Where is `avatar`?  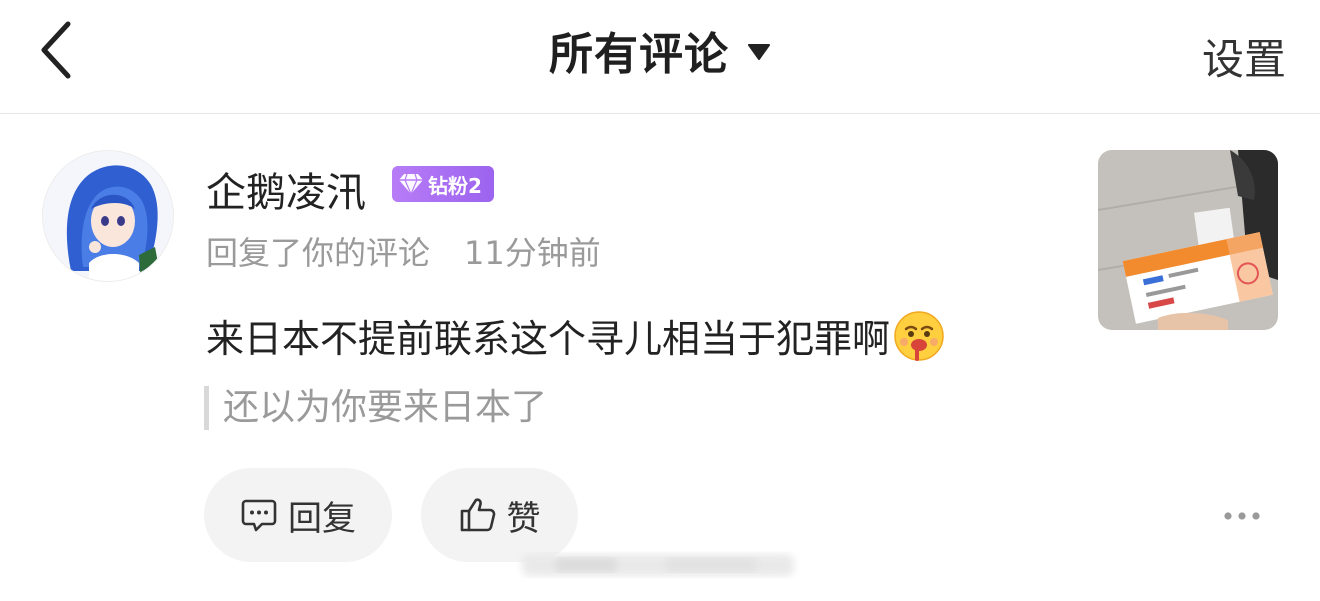 avatar is located at coordinates (108, 216).